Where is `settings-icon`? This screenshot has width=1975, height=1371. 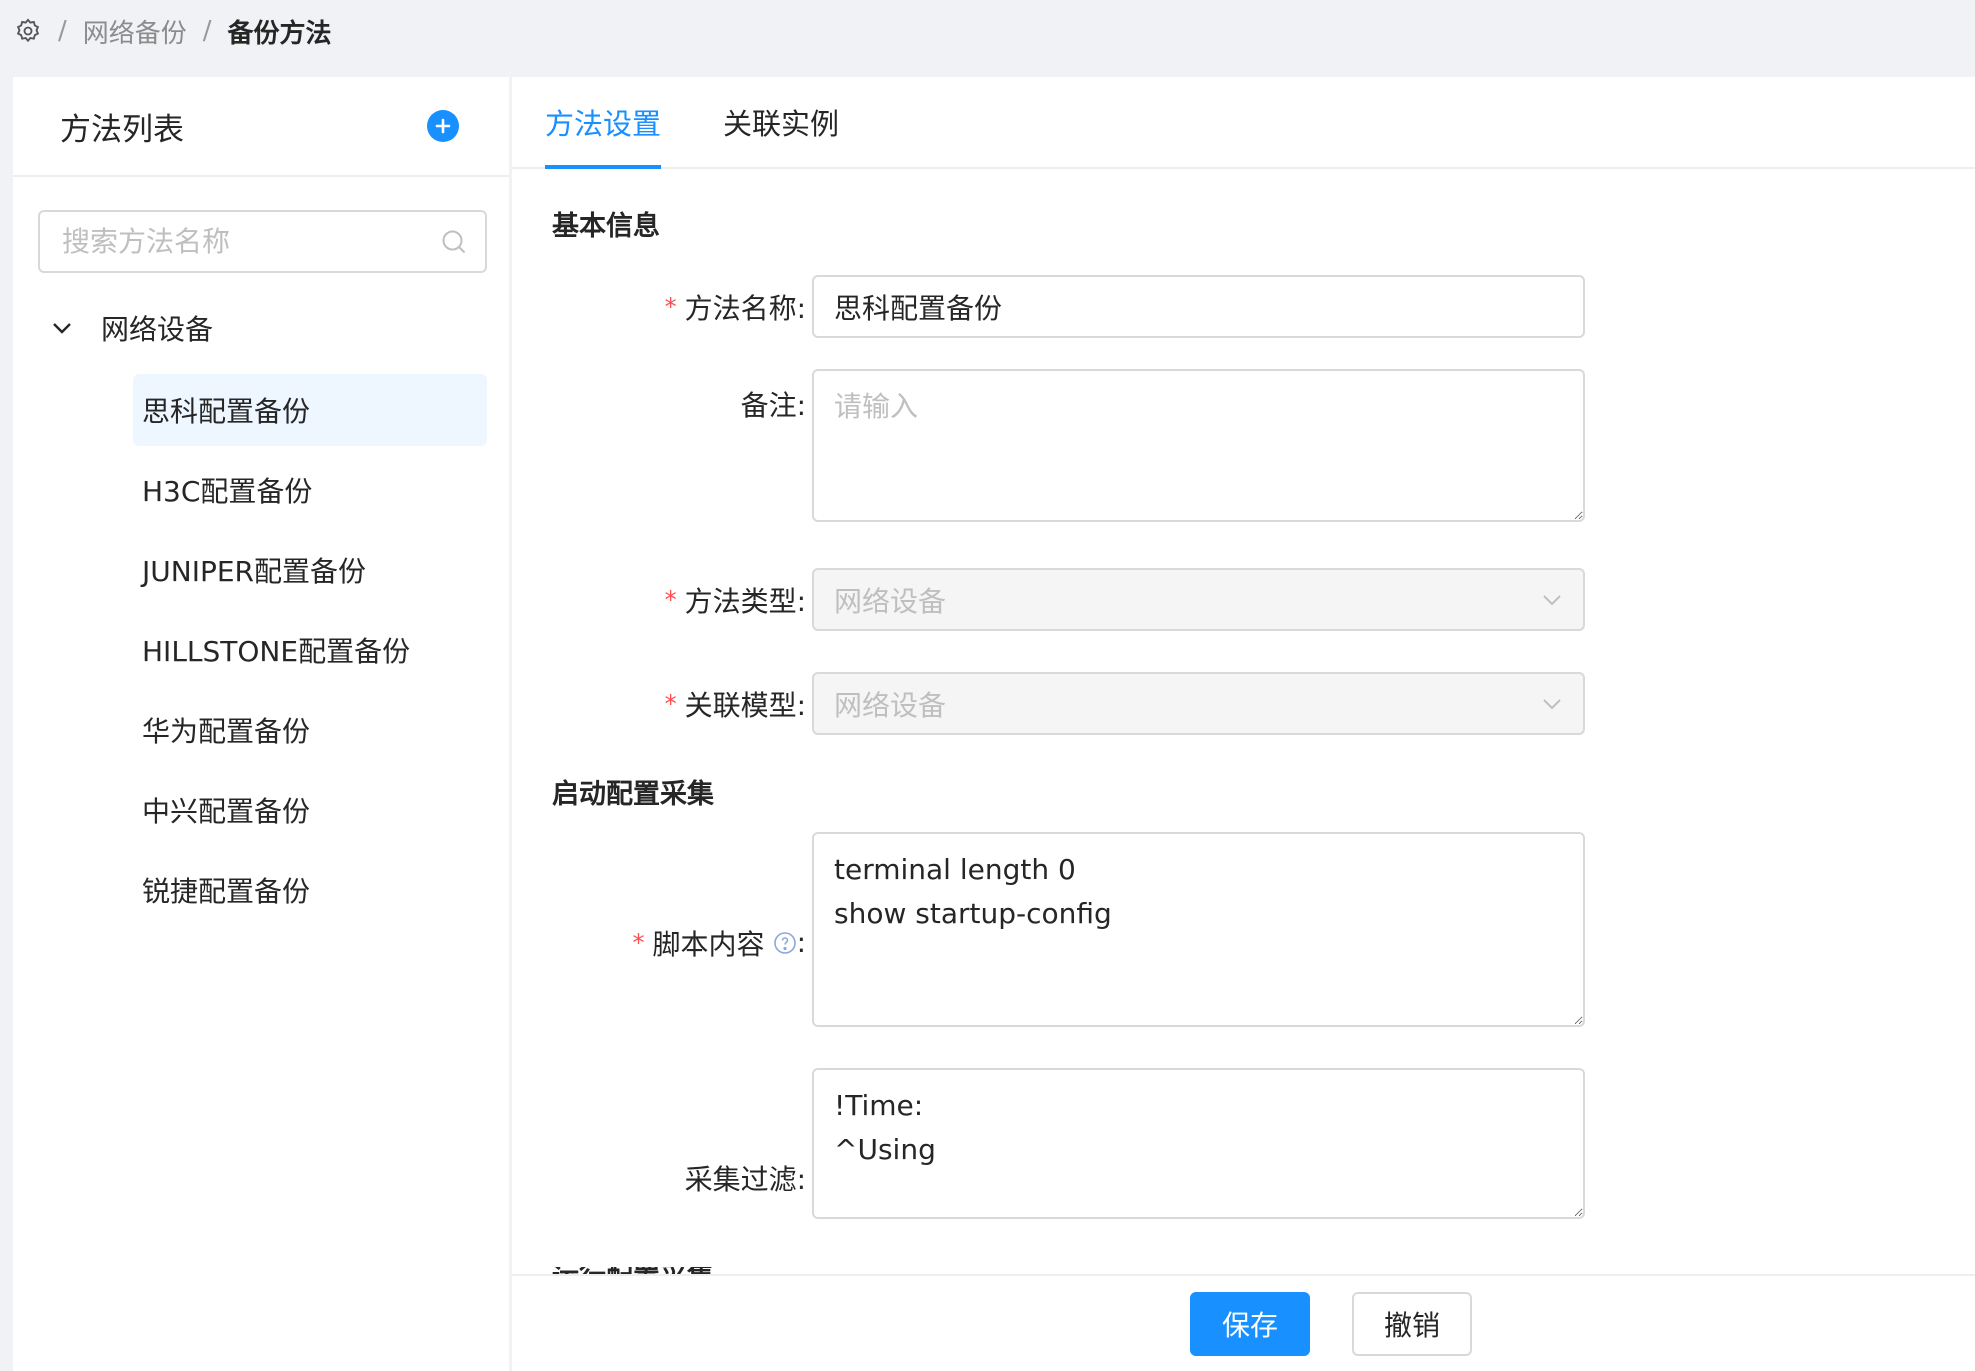 settings-icon is located at coordinates (28, 31).